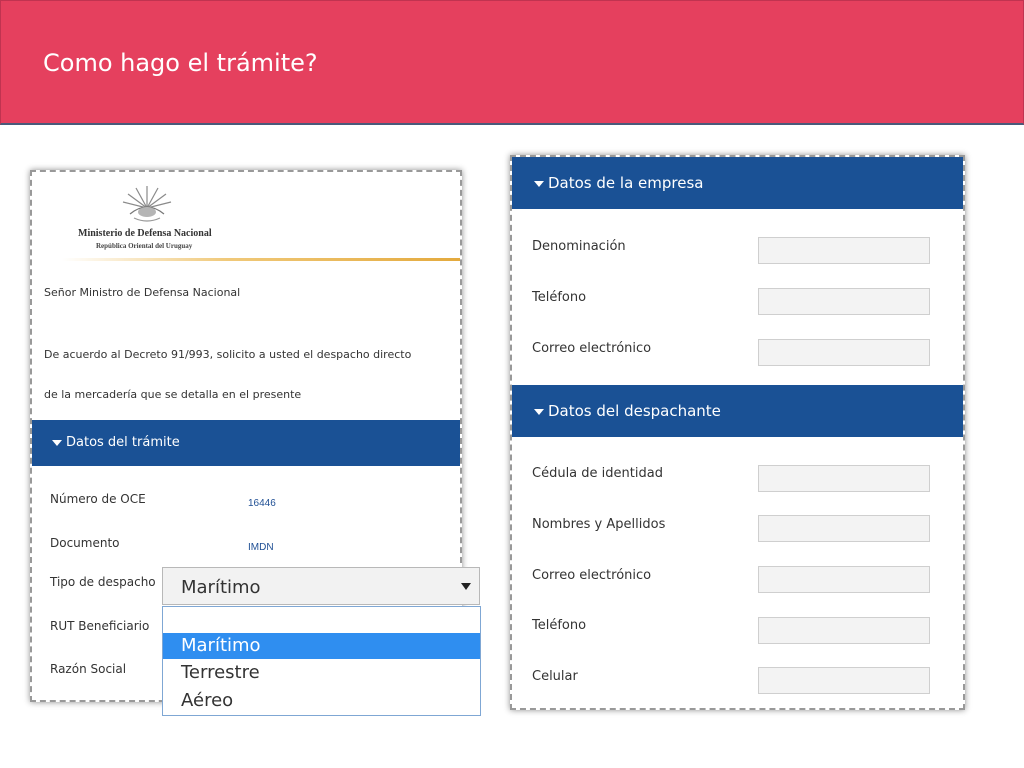  I want to click on section-datos-empresa: Datos de la empresa, so click(737, 183).